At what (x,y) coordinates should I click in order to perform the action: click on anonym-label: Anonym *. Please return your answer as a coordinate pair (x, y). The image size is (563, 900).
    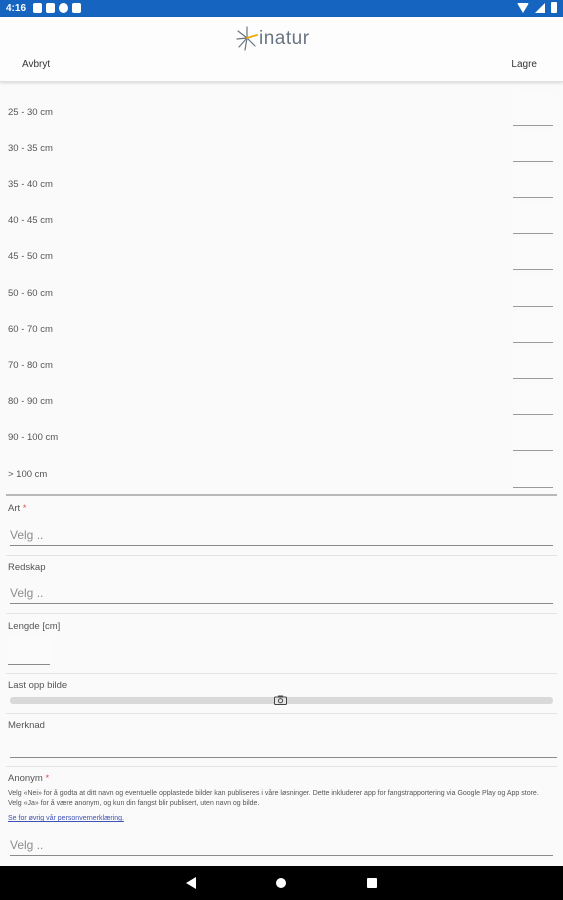
    Looking at the image, I should click on (29, 778).